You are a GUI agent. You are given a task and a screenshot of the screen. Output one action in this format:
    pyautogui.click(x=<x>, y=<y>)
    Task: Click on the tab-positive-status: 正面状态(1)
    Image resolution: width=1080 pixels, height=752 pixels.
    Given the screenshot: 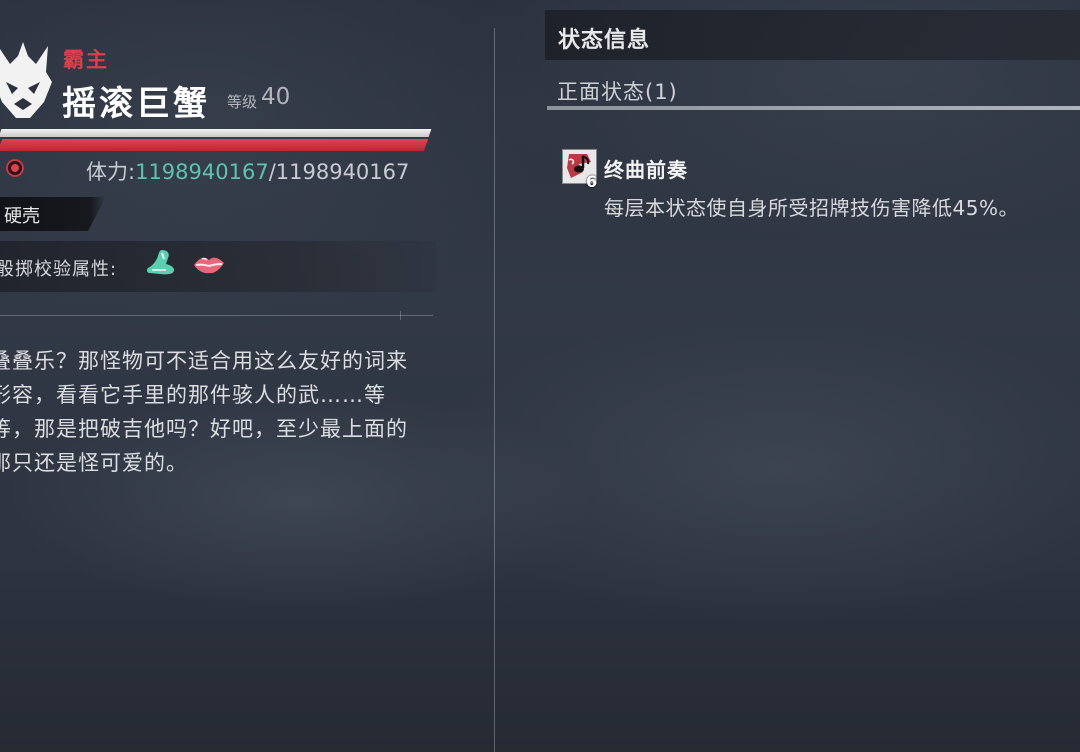 What is the action you would take?
    pyautogui.click(x=617, y=91)
    